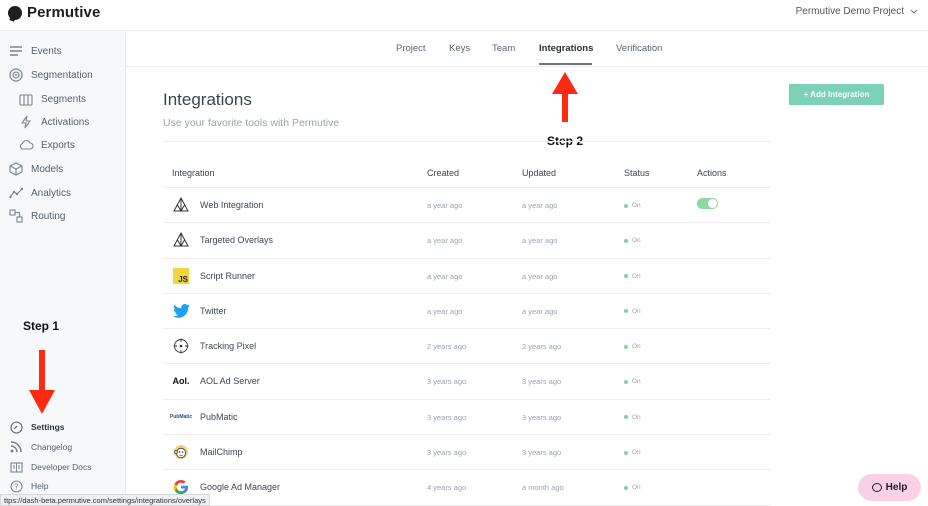 The height and width of the screenshot is (506, 928). I want to click on js-icon-glyph: JS, so click(181, 275).